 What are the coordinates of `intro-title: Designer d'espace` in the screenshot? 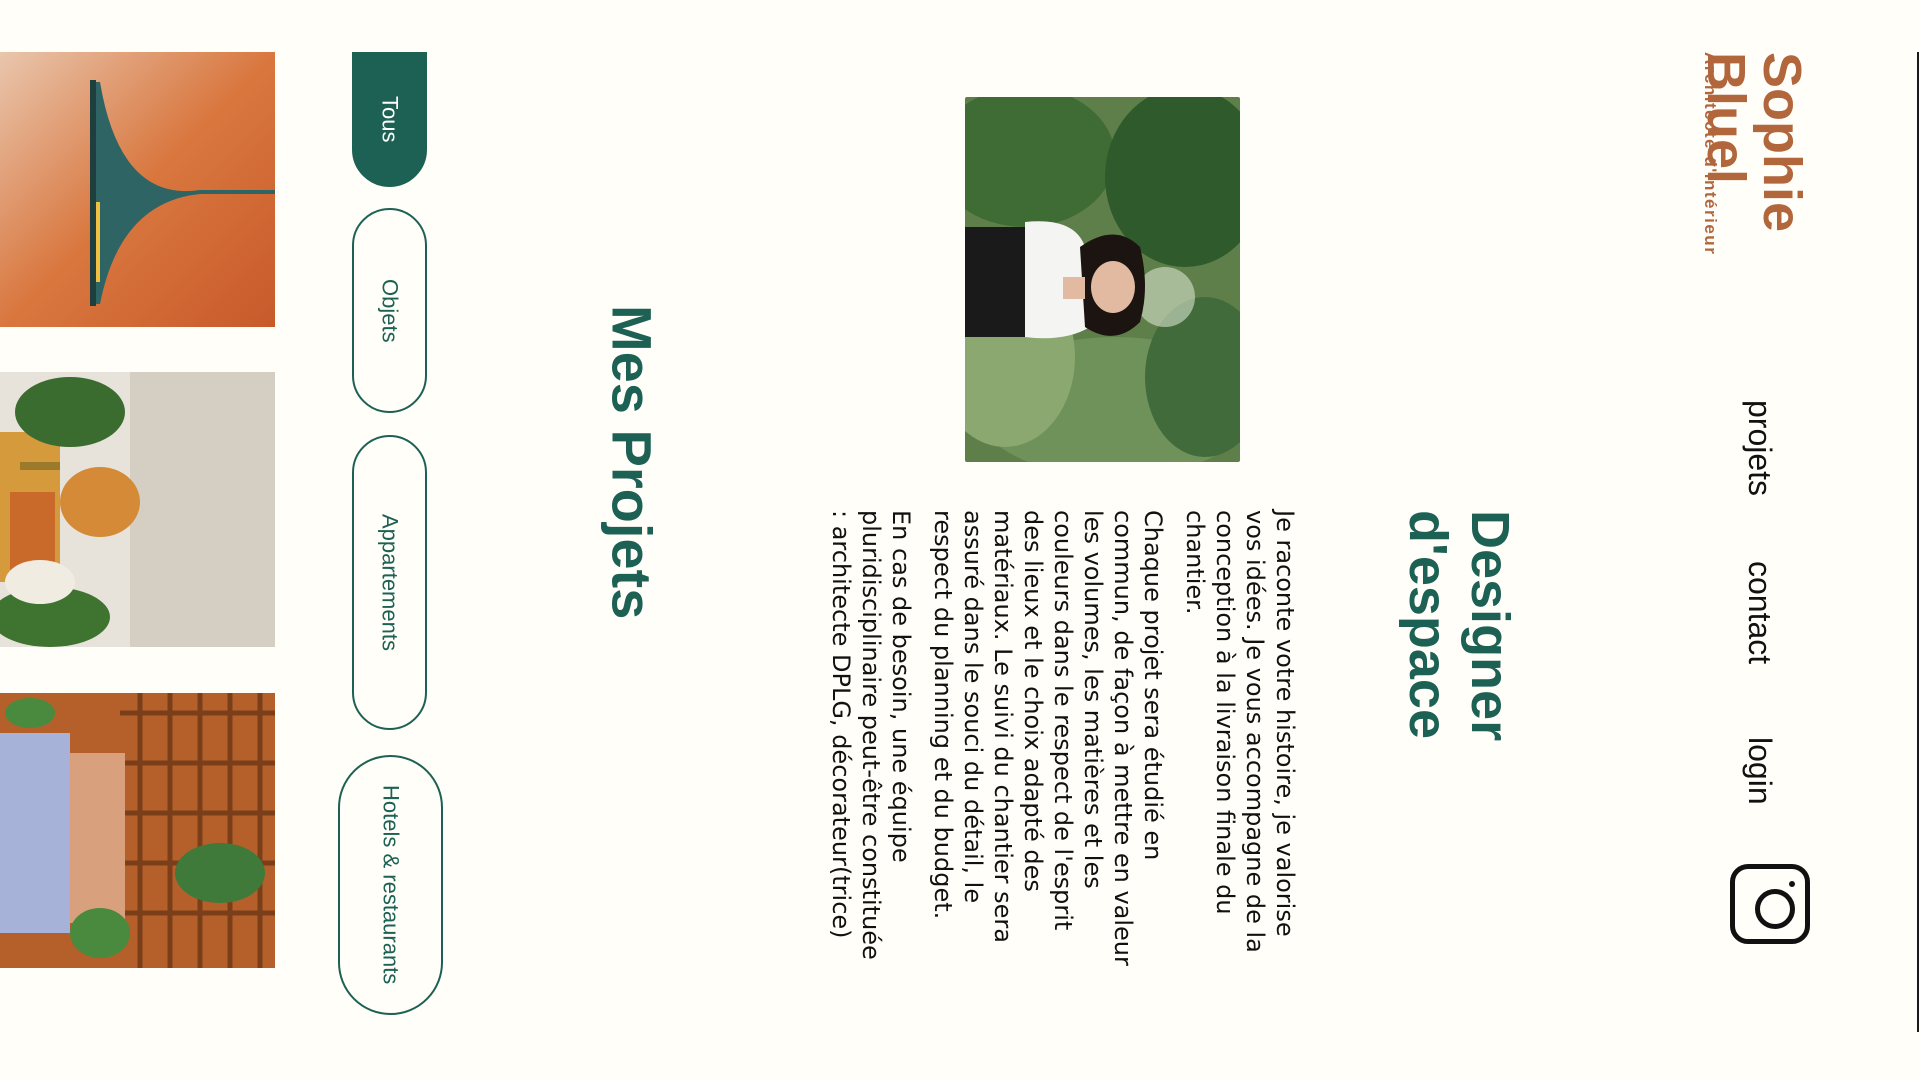 It's located at (1459, 626).